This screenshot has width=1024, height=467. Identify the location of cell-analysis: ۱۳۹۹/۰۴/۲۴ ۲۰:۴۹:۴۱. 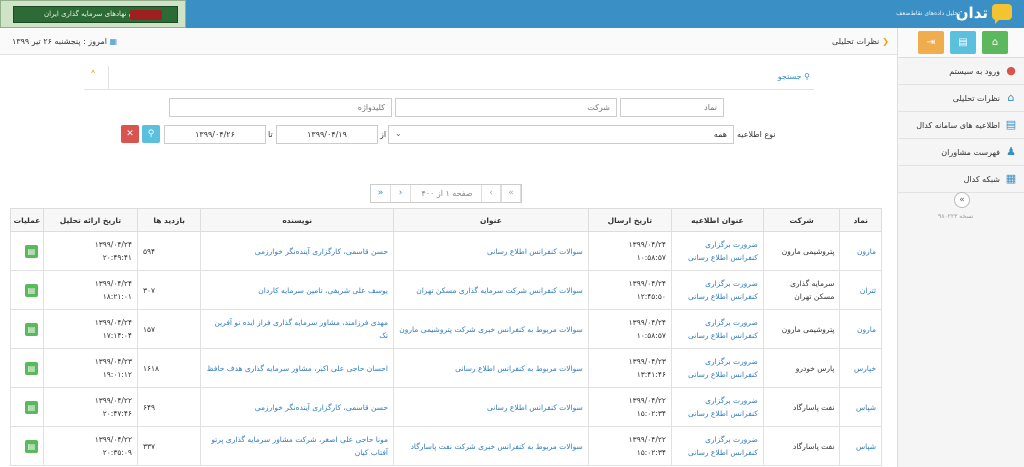
(90, 251).